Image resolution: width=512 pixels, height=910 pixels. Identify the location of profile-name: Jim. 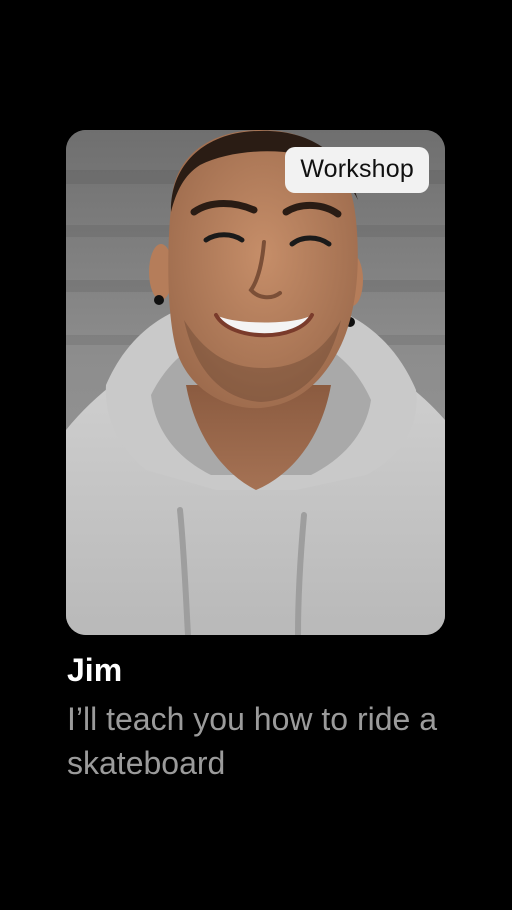
(95, 670).